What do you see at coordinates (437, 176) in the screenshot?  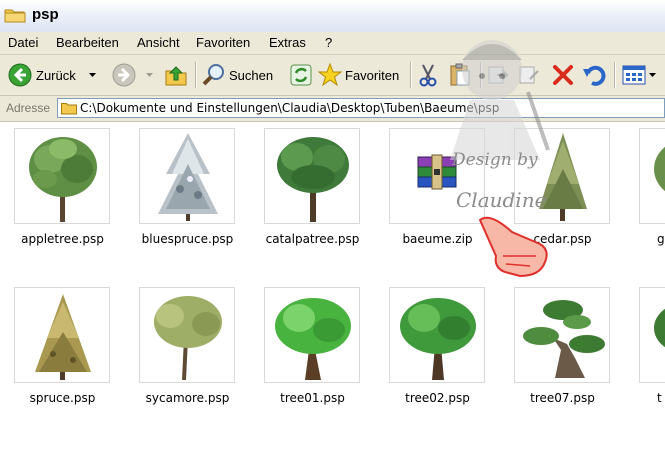 I see `zip-archive-icon` at bounding box center [437, 176].